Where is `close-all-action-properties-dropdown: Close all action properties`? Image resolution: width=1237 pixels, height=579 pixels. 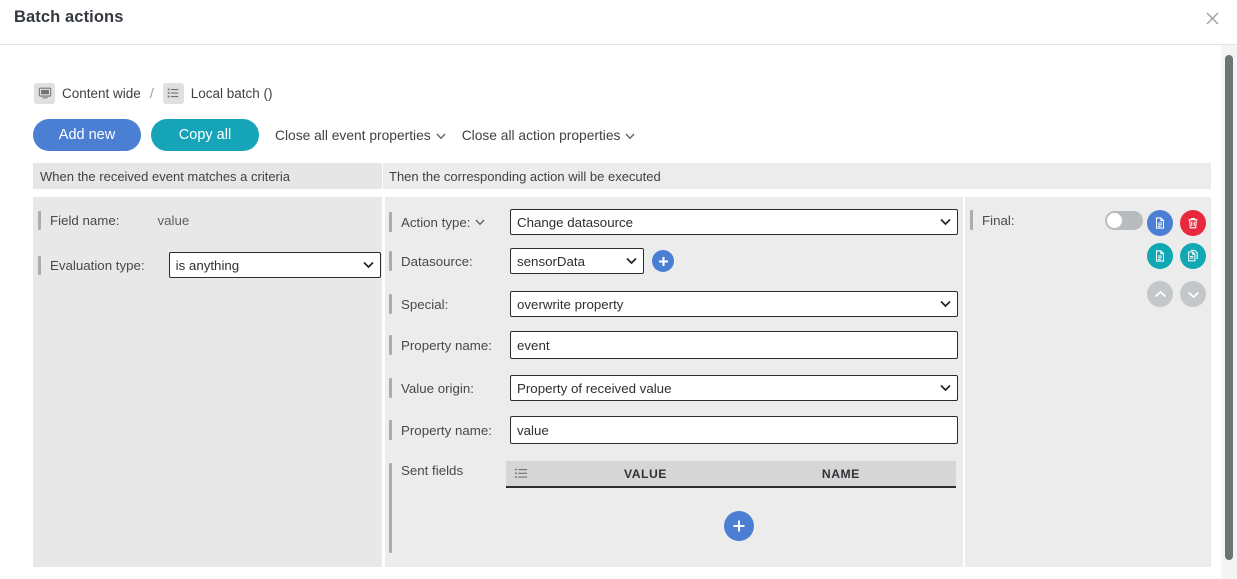 close-all-action-properties-dropdown: Close all action properties is located at coordinates (549, 135).